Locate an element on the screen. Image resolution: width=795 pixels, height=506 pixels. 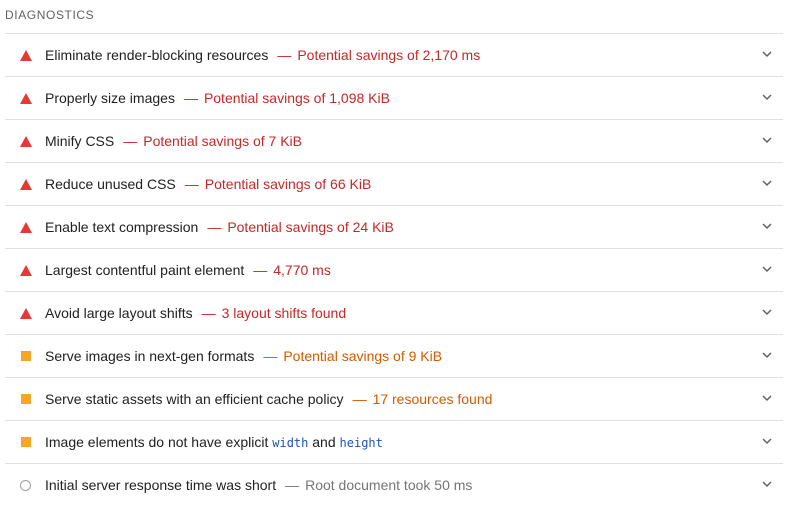
gray-circle-icon is located at coordinates (25, 485).